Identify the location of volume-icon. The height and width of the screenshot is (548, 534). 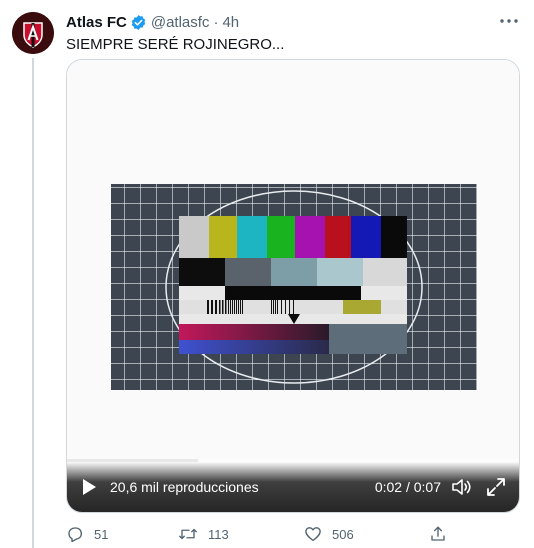
(461, 487).